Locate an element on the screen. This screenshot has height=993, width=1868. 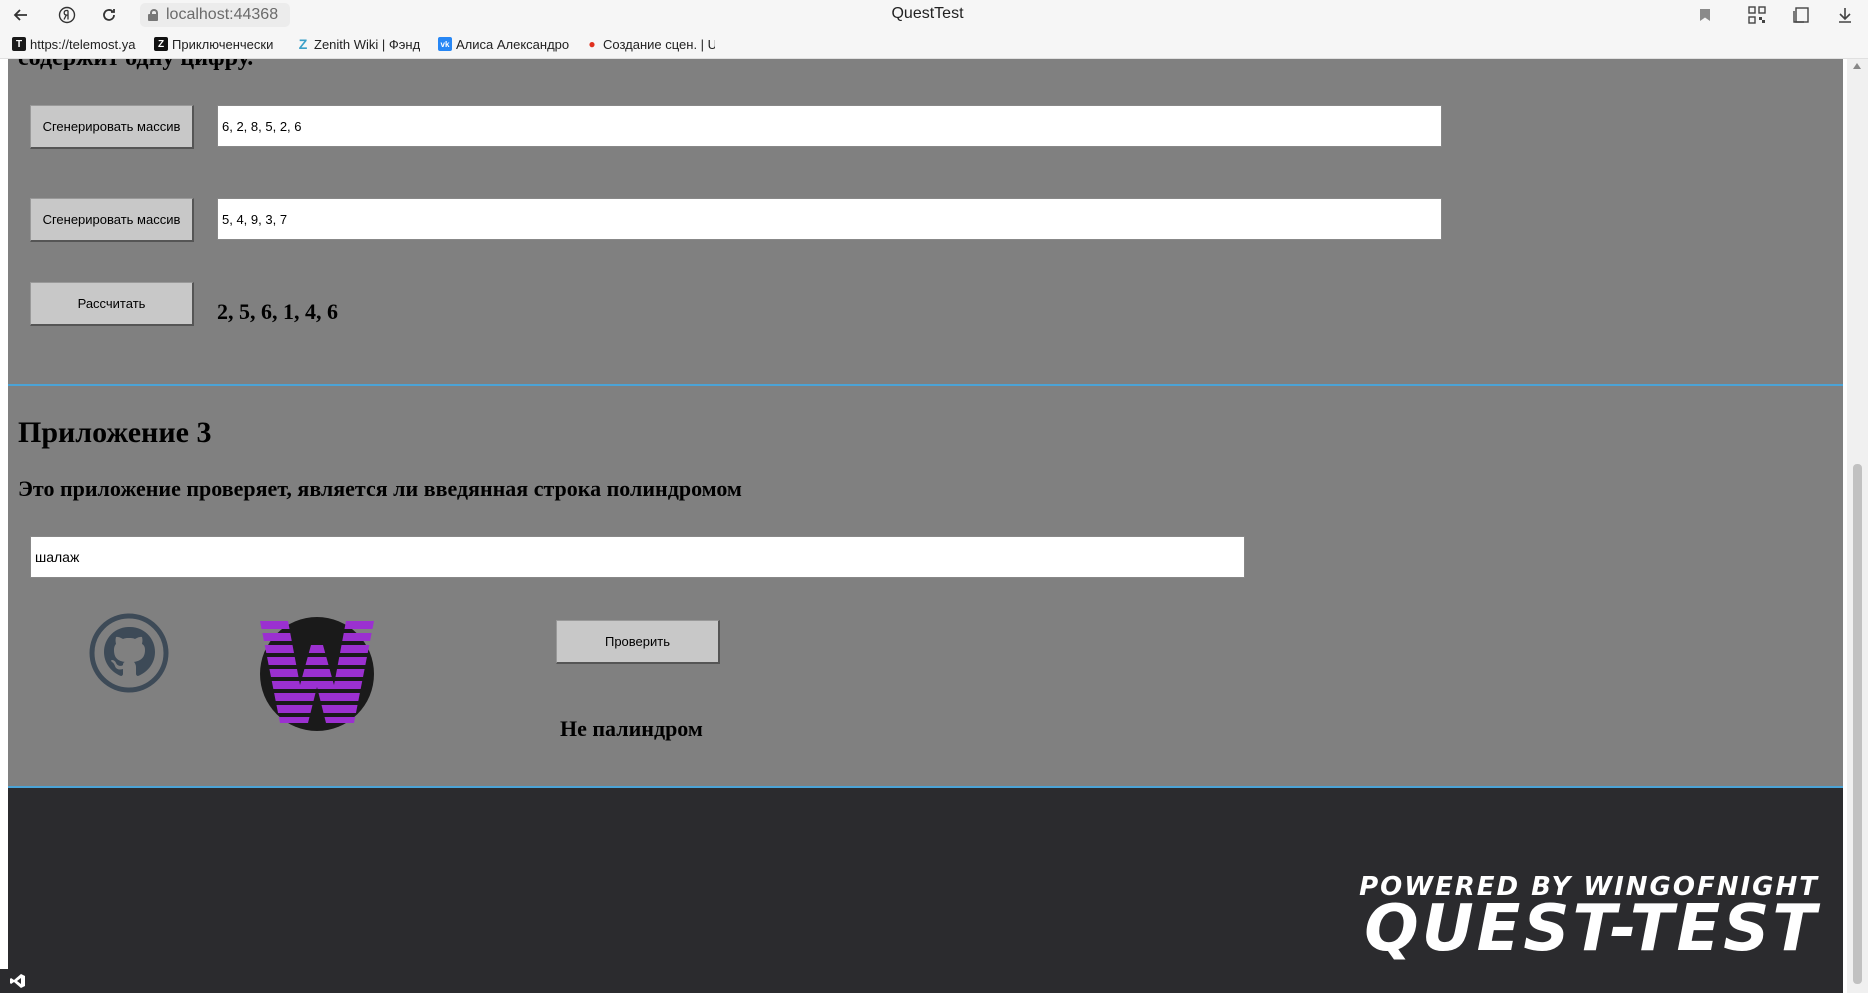
bookmark-icon is located at coordinates (1705, 15).